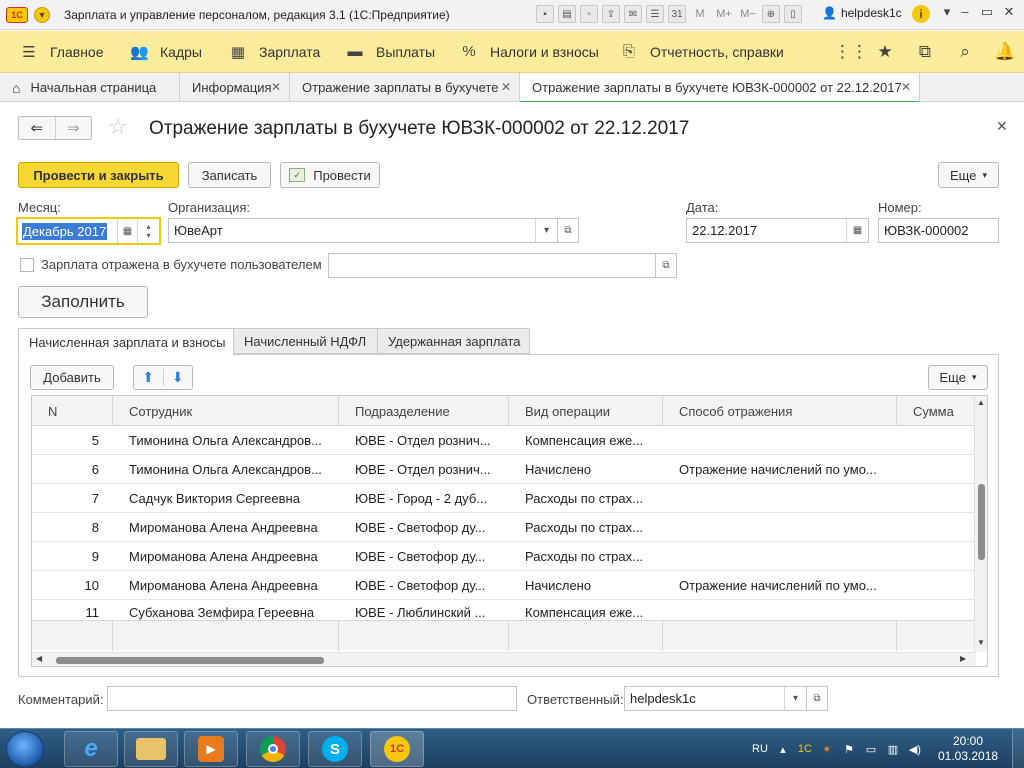 Image resolution: width=1024 pixels, height=768 pixels. I want to click on taskbar-chrome, so click(273, 749).